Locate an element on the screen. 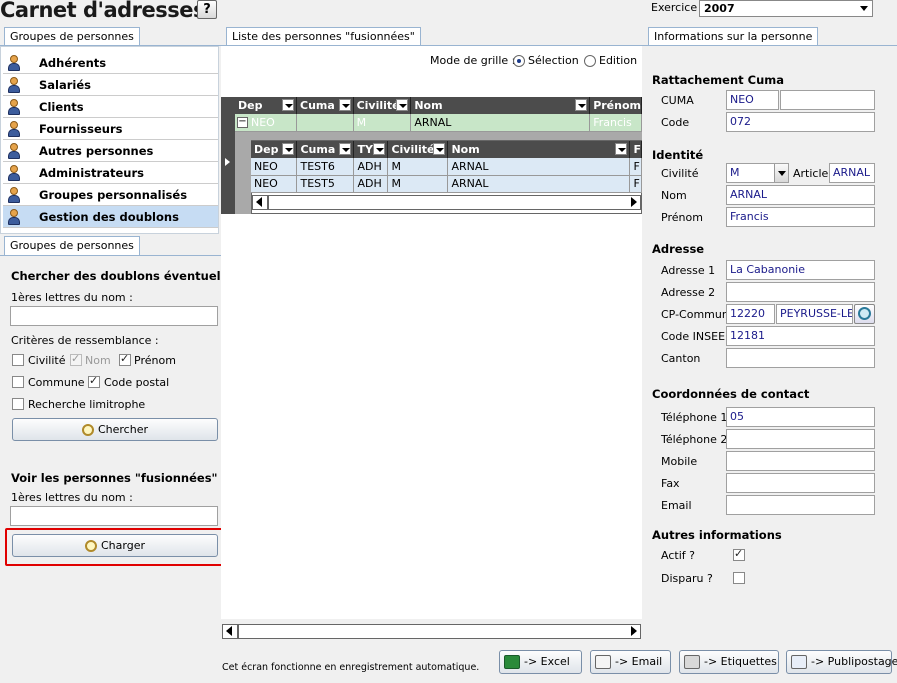 The width and height of the screenshot is (897, 683). limitrophe-label: Recherche limitrophe is located at coordinates (87, 404).